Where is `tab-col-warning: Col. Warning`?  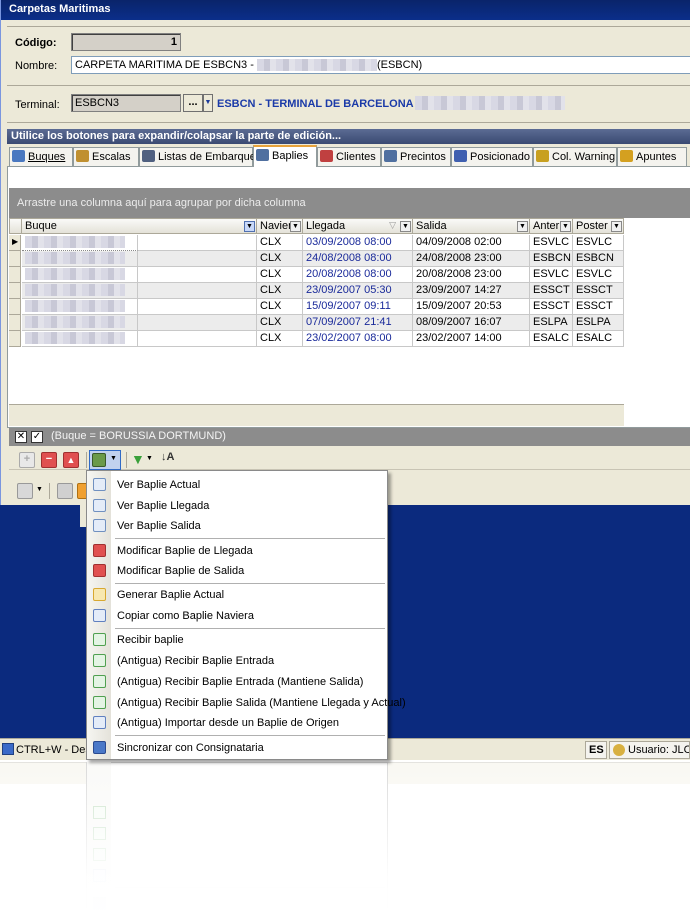
tab-col-warning: Col. Warning is located at coordinates (575, 156).